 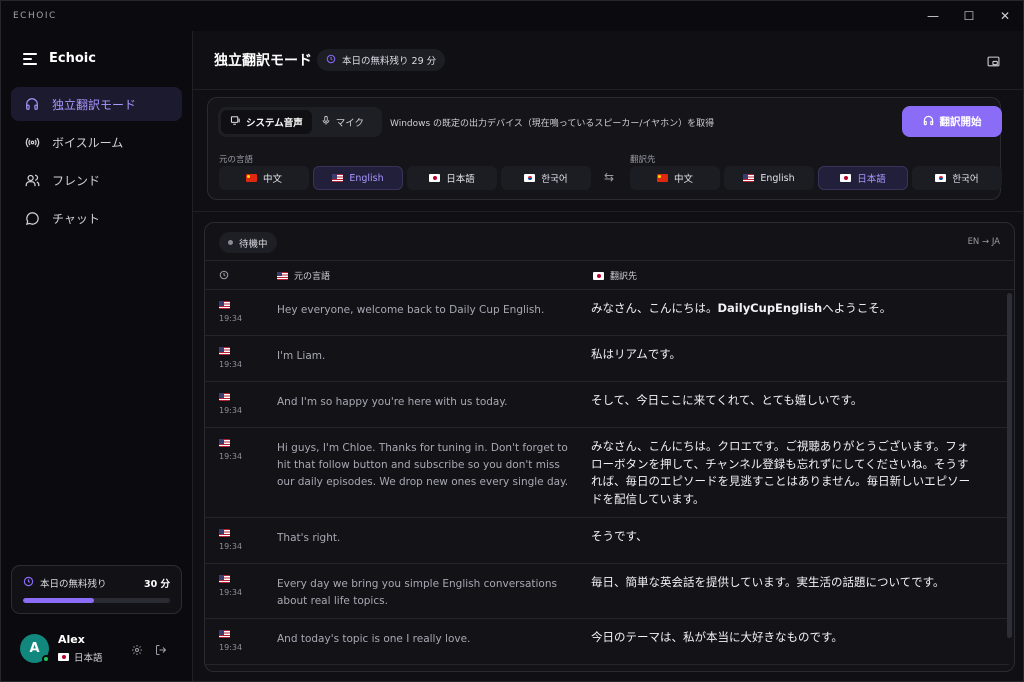 I want to click on window-controls: — ☐ ✕, so click(x=969, y=16).